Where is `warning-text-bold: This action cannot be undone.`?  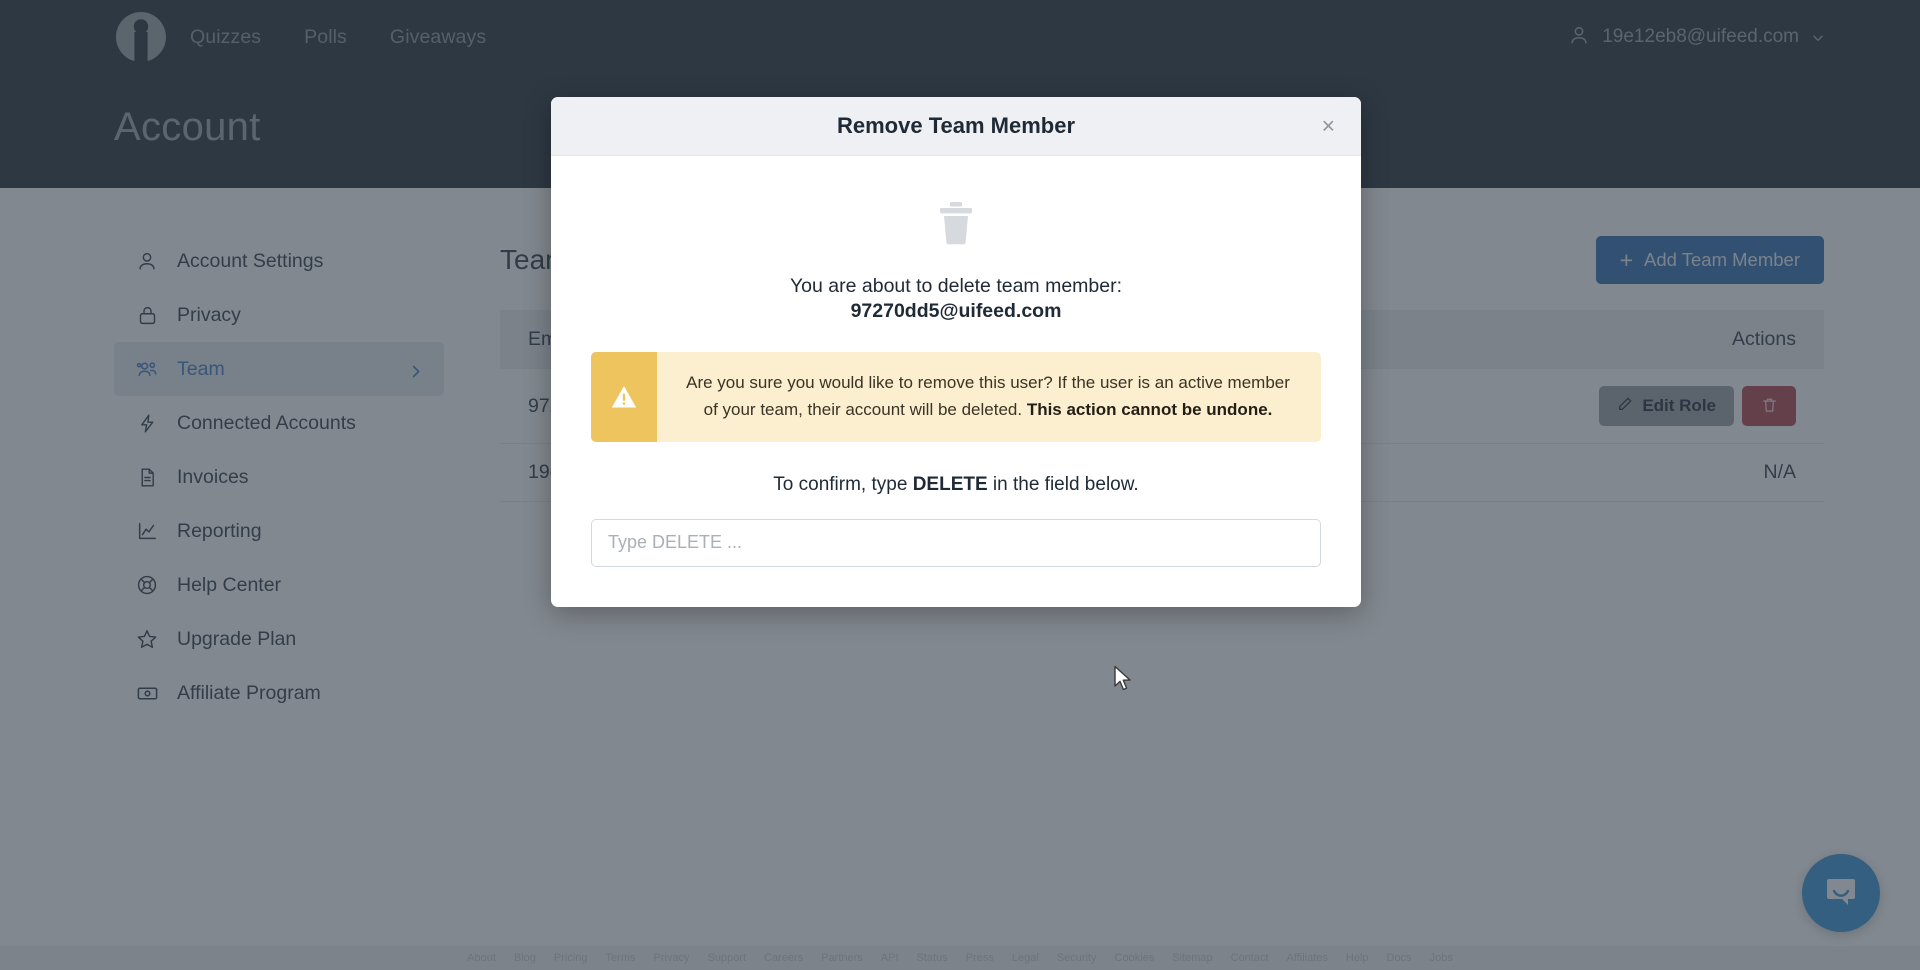
warning-text-bold: This action cannot be undone. is located at coordinates (1149, 410).